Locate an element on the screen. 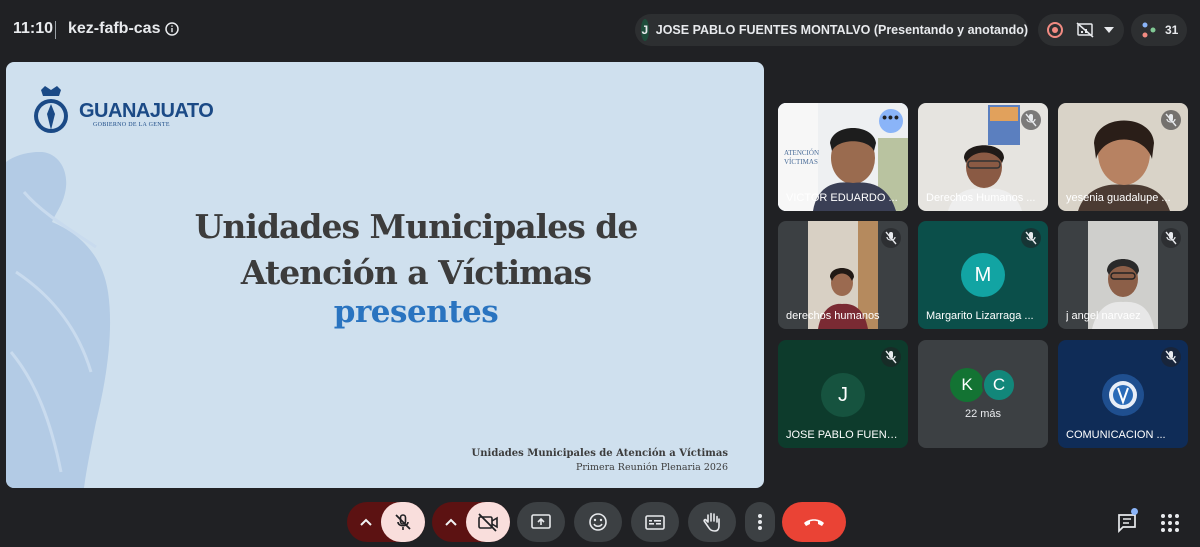  more-participants-tile: K C 22 más is located at coordinates (983, 394).